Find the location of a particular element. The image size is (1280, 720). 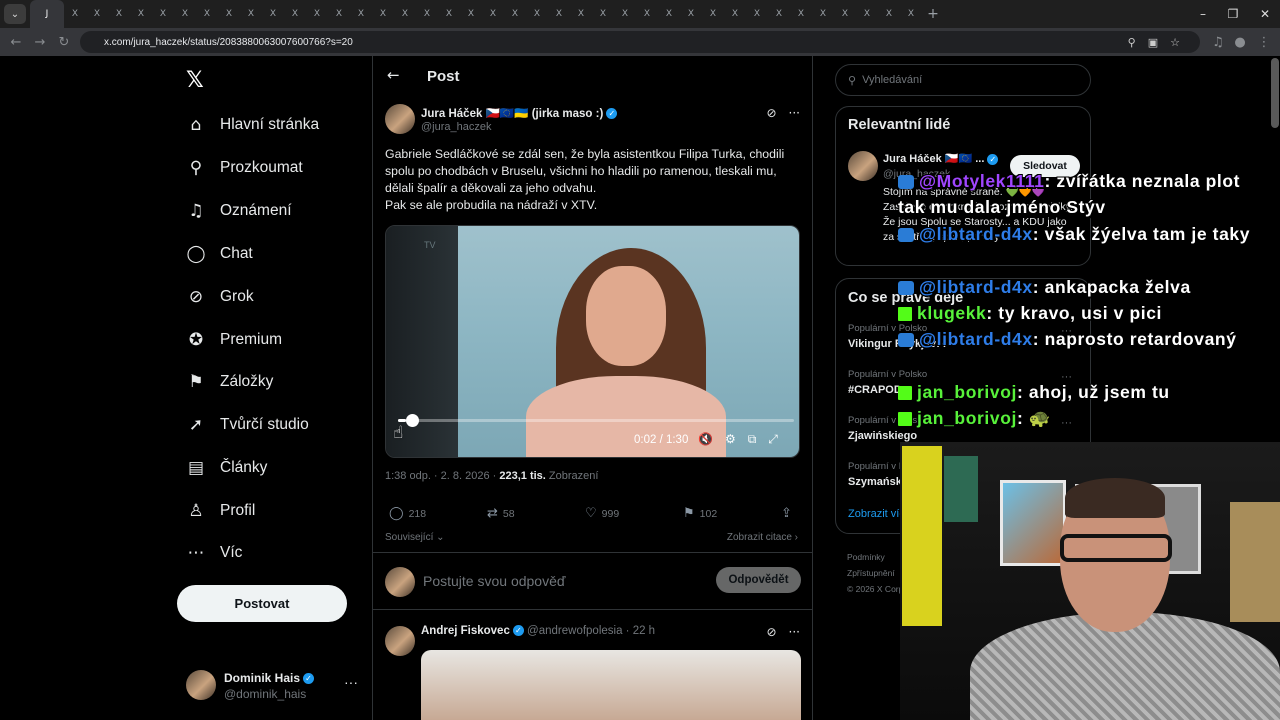

author-name: Jura Háček 🇨🇿🇪🇺🇺🇦 (jirka maso :) ✓ is located at coordinates (519, 113).